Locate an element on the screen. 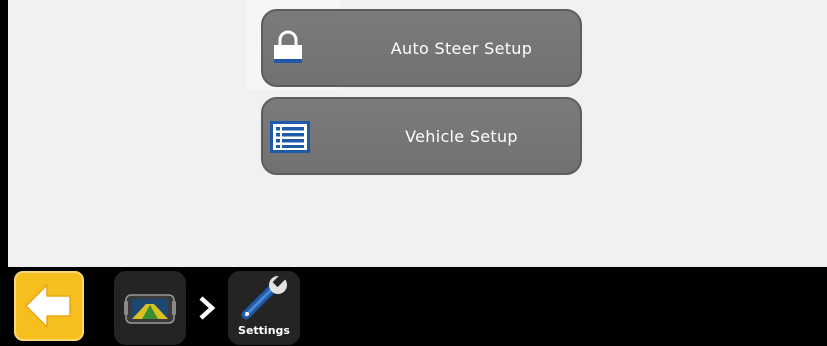 The image size is (827, 346). lock-icon is located at coordinates (288, 50).